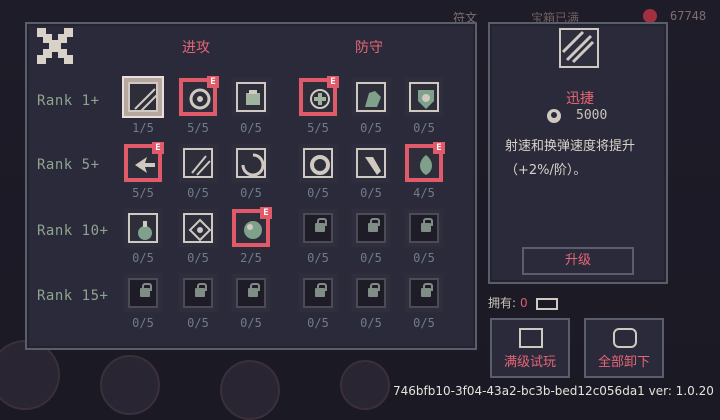 This screenshot has height=420, width=720. I want to click on swirl-icon, so click(200, 99).